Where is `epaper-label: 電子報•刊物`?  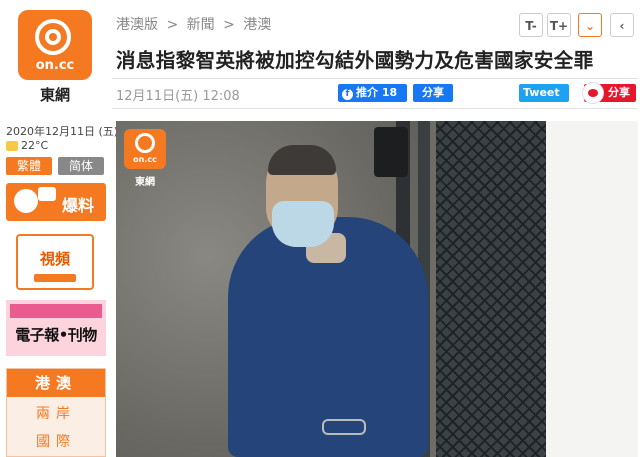 epaper-label: 電子報•刊物 is located at coordinates (56, 335).